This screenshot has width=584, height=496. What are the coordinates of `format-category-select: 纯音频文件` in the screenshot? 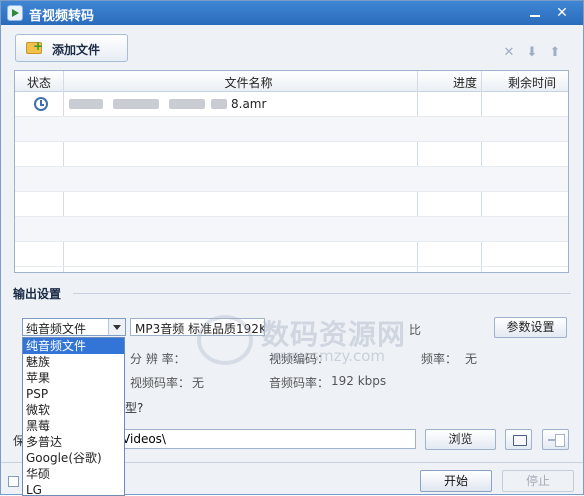 It's located at (74, 327).